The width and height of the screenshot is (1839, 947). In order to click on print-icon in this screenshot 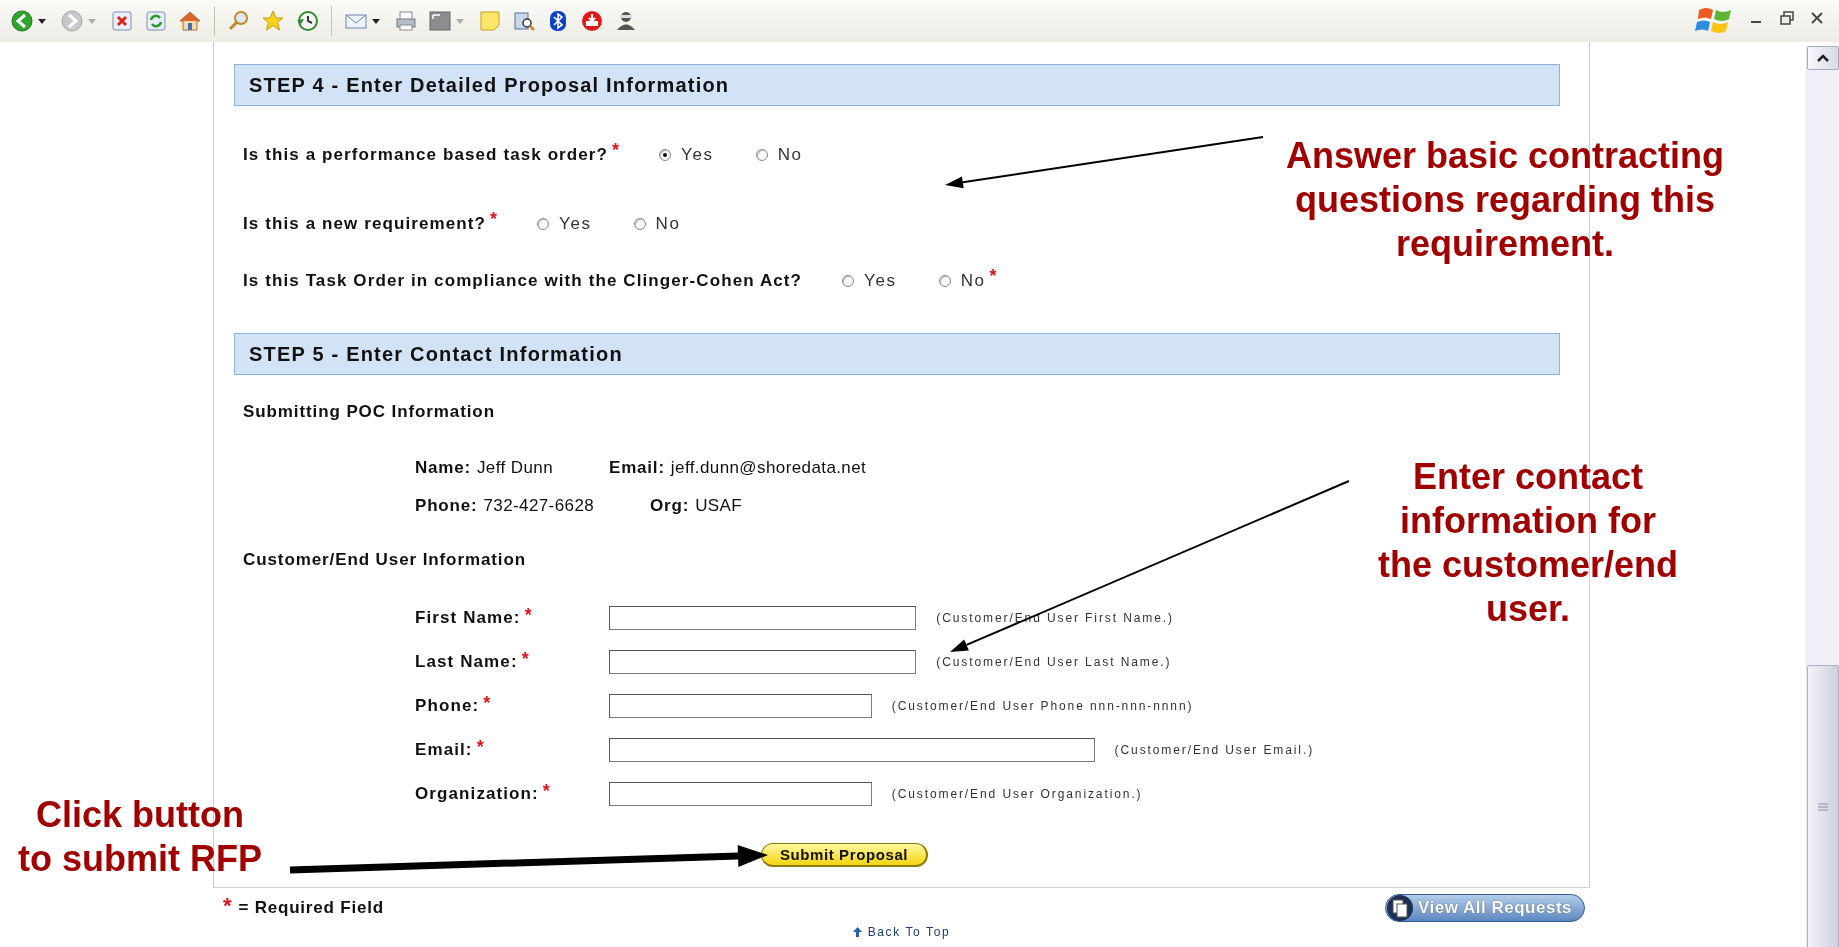, I will do `click(406, 21)`.